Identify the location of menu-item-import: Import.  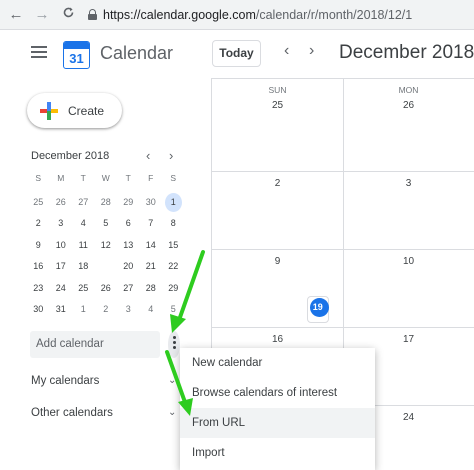
(277, 453).